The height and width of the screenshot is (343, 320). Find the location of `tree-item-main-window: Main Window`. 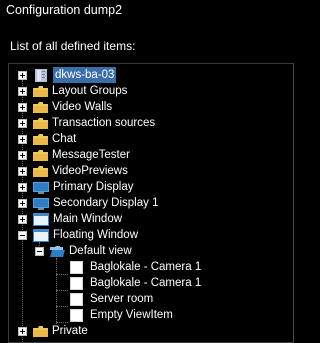

tree-item-main-window: Main Window is located at coordinates (70, 219).